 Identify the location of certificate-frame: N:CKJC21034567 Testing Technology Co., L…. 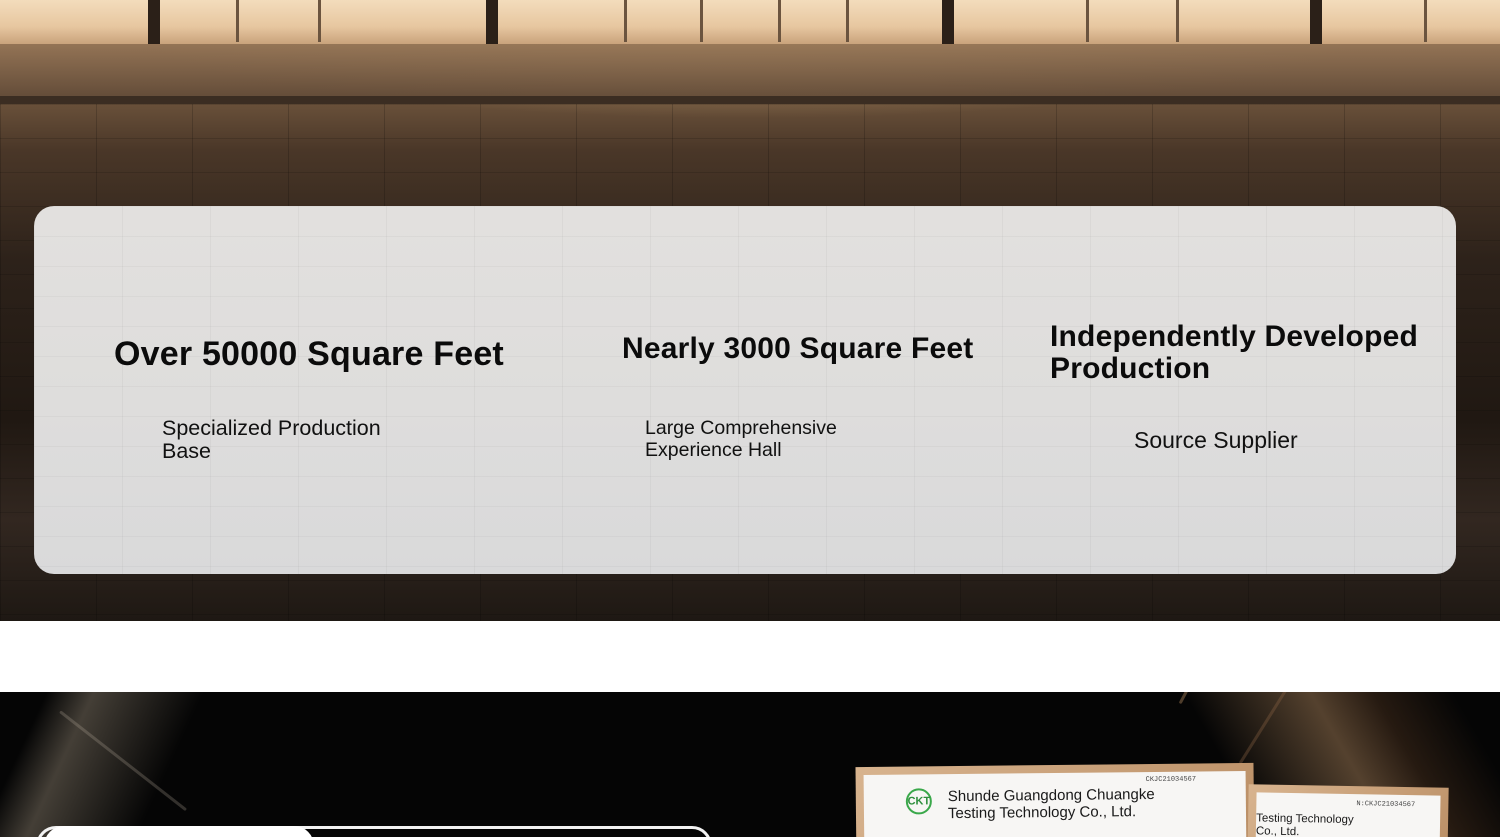
(1348, 810).